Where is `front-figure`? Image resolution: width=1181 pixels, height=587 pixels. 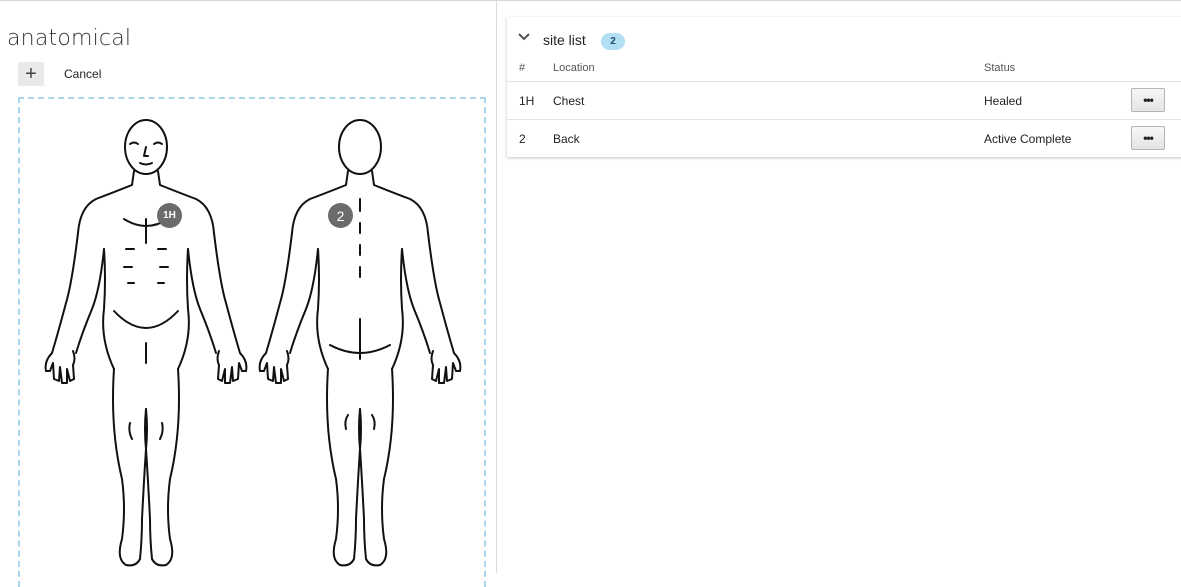 front-figure is located at coordinates (146, 343).